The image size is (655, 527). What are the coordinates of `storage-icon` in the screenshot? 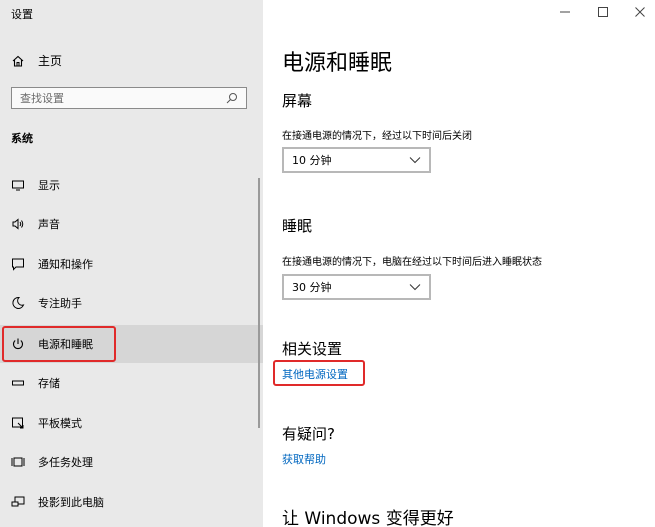 It's located at (18, 383).